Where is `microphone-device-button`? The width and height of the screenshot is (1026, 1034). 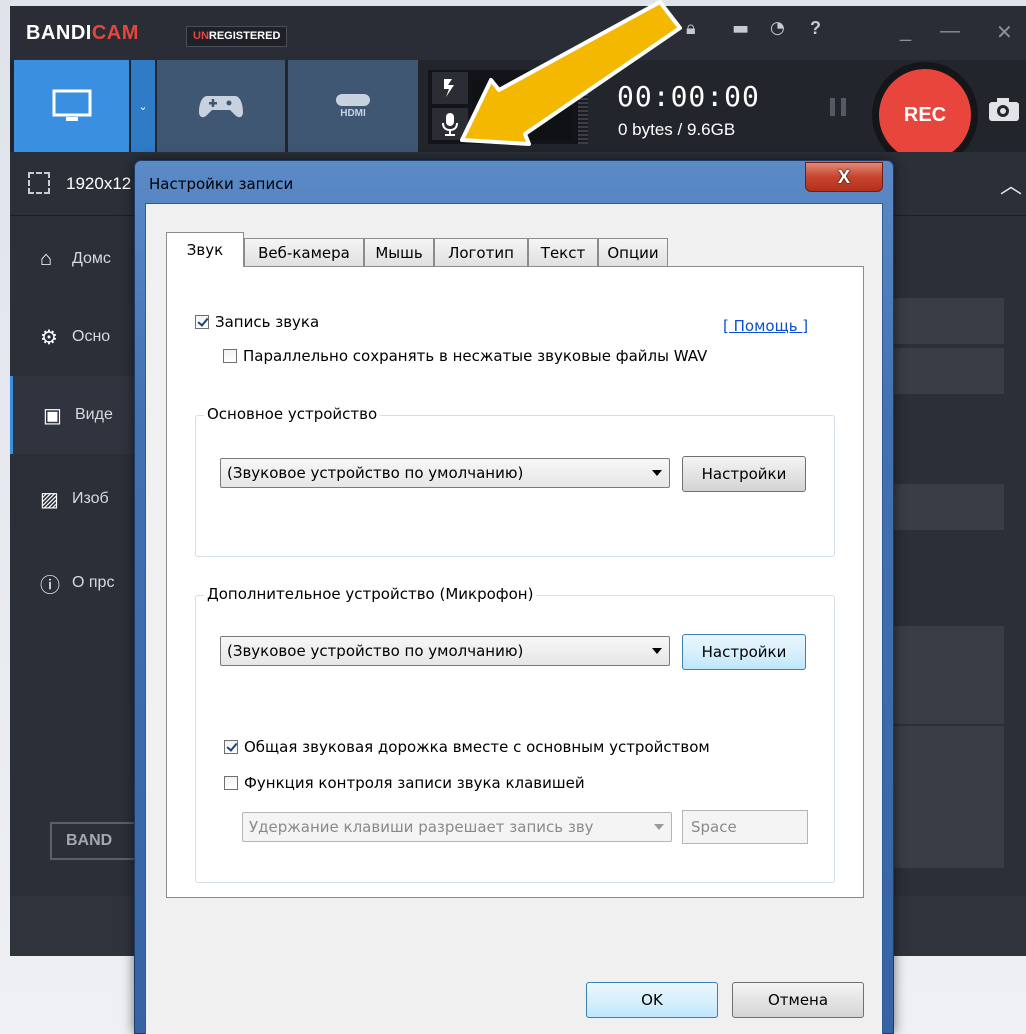 microphone-device-button is located at coordinates (450, 124).